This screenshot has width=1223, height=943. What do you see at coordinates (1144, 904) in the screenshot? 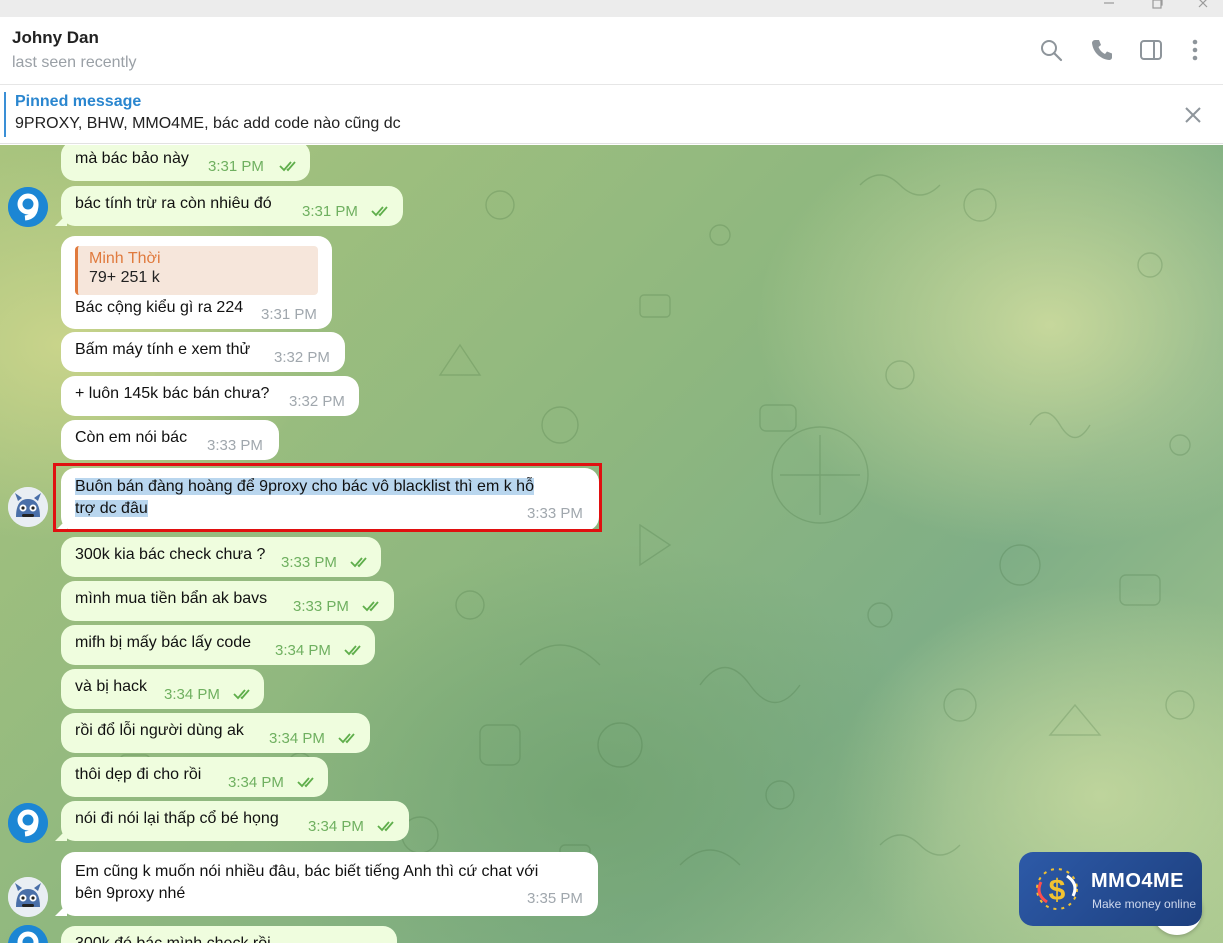
I see `watermark-subtitle: Make money online` at bounding box center [1144, 904].